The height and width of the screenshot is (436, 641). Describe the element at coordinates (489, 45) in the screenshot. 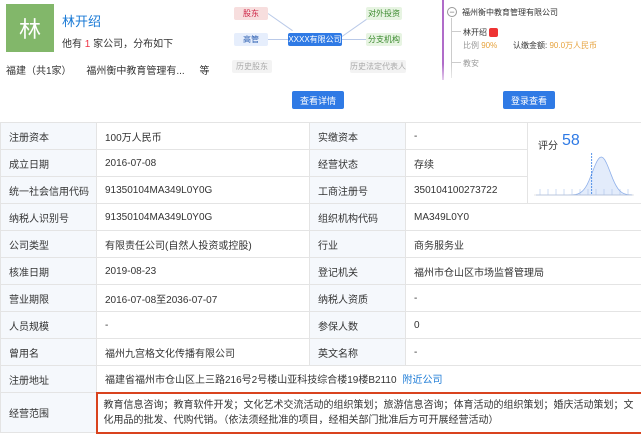

I see `ratio-value: 90%` at that location.